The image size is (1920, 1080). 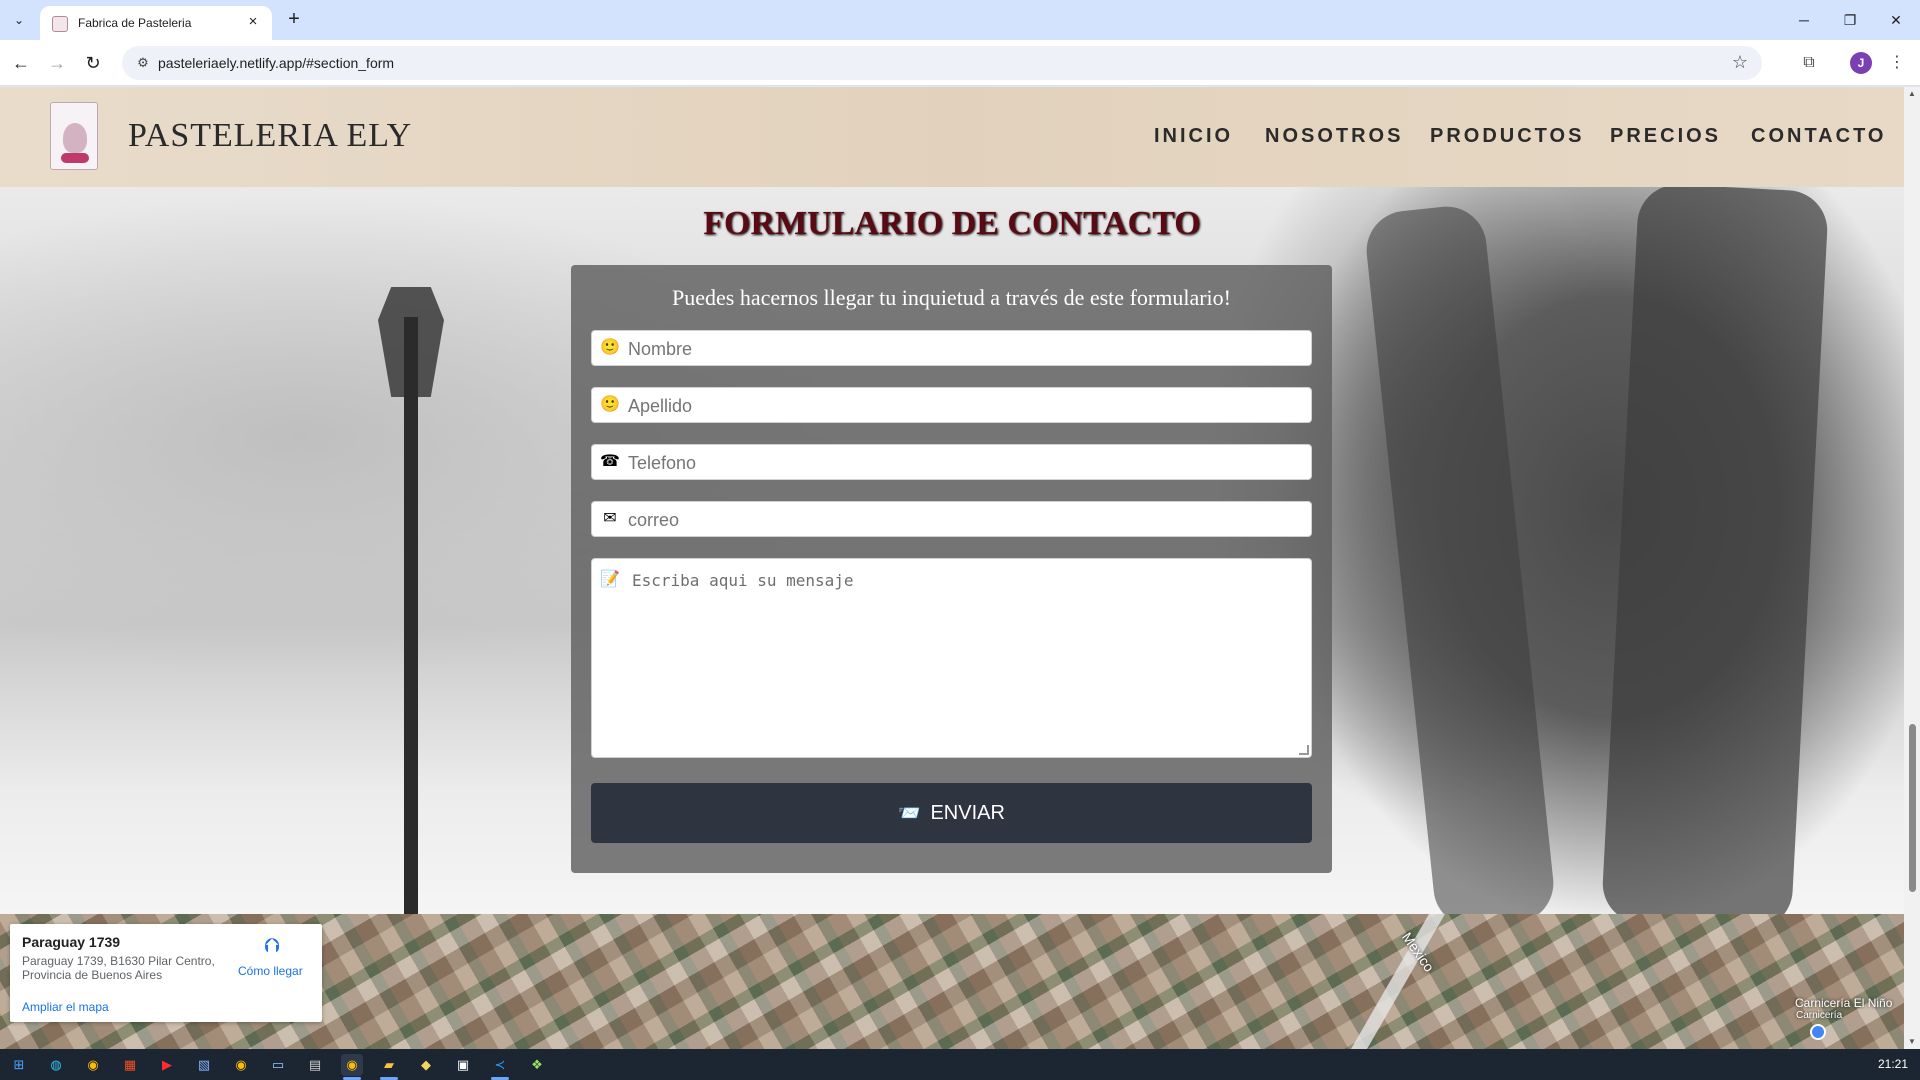 What do you see at coordinates (1850, 20) in the screenshot?
I see `restore-icon: ❐` at bounding box center [1850, 20].